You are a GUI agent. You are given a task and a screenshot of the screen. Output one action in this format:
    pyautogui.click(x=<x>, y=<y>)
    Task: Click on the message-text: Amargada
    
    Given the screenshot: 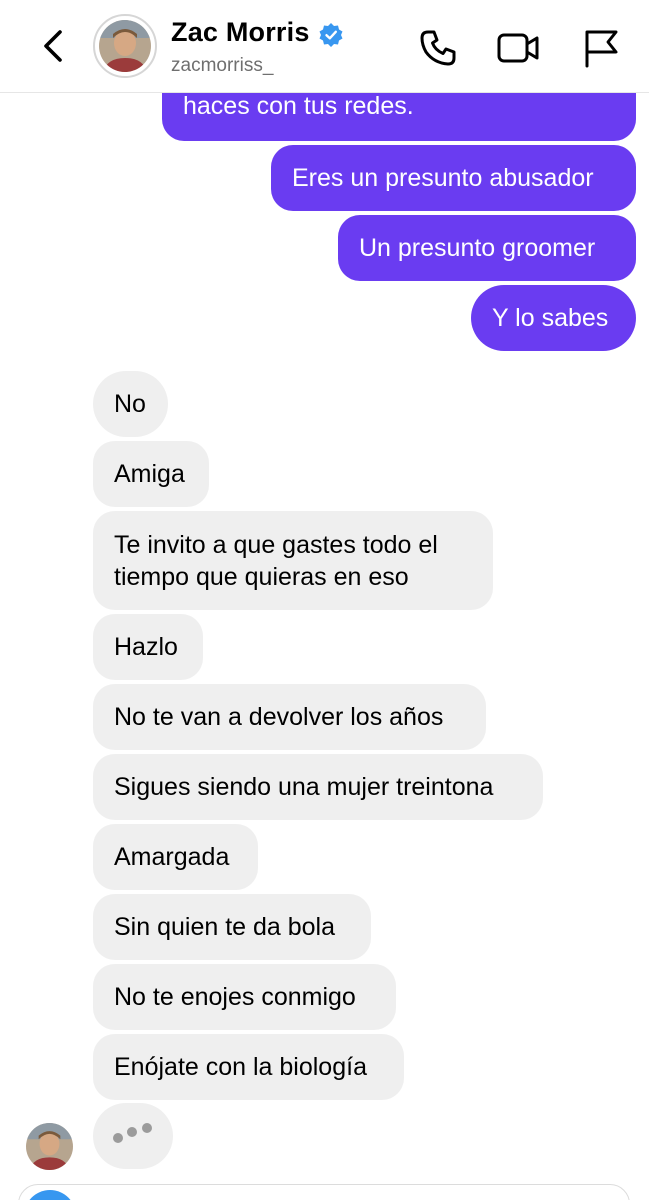 What is the action you would take?
    pyautogui.click(x=172, y=857)
    